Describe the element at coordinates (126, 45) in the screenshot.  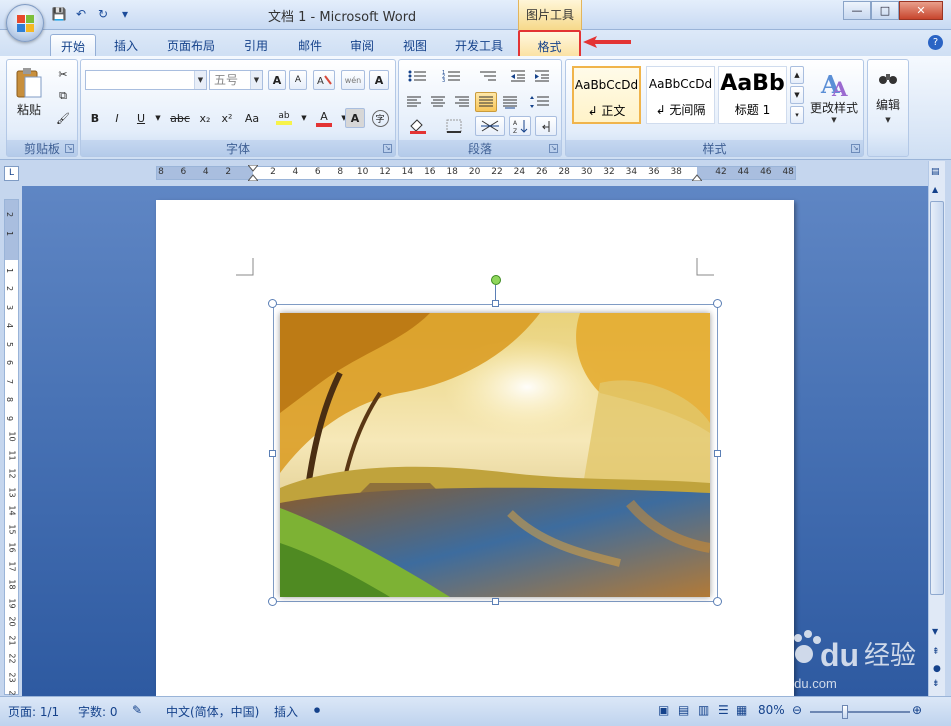
I see `tab-insert: 插入` at that location.